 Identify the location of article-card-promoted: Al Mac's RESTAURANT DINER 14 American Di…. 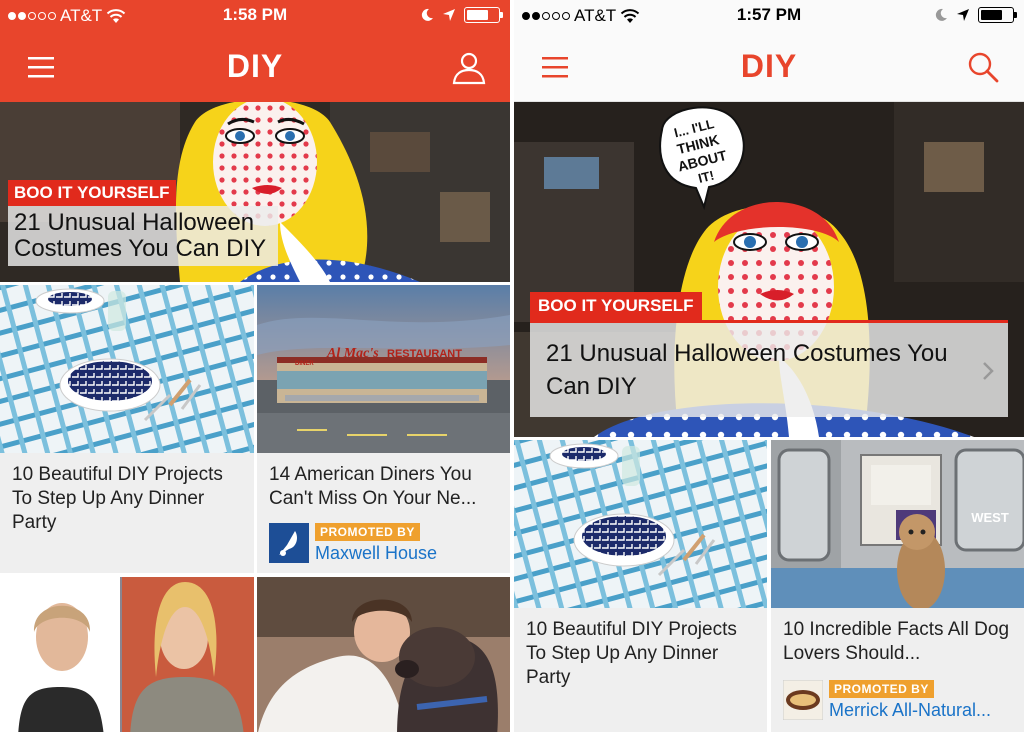
(383, 429).